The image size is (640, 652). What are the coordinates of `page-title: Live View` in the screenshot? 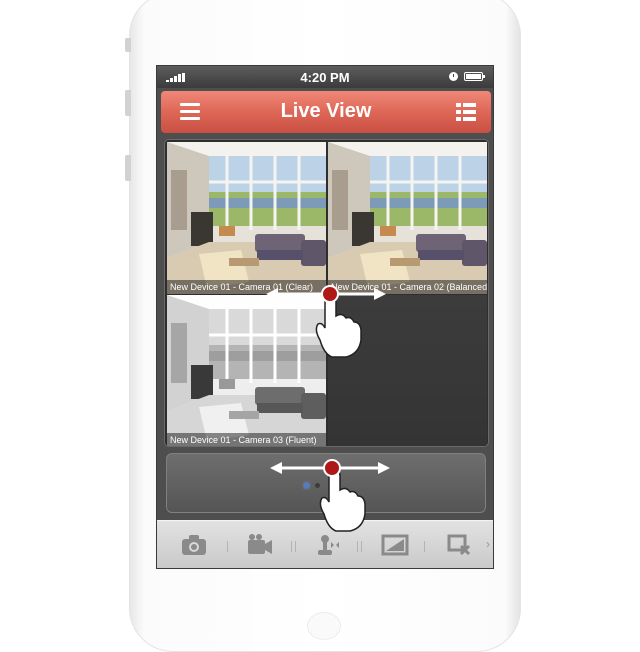 It's located at (326, 111).